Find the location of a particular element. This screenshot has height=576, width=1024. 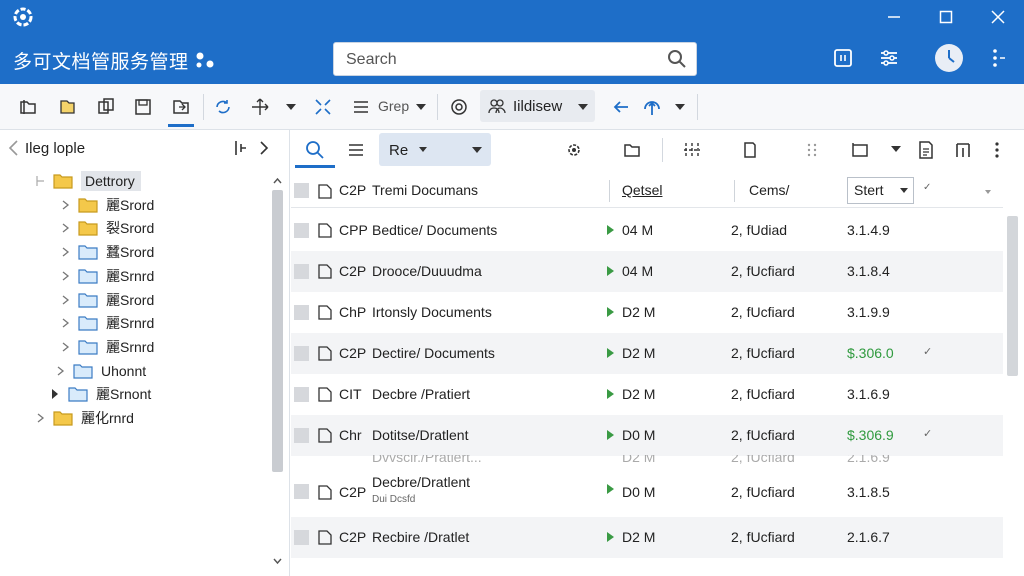

layout-dropdown-caret is located at coordinates (896, 149).